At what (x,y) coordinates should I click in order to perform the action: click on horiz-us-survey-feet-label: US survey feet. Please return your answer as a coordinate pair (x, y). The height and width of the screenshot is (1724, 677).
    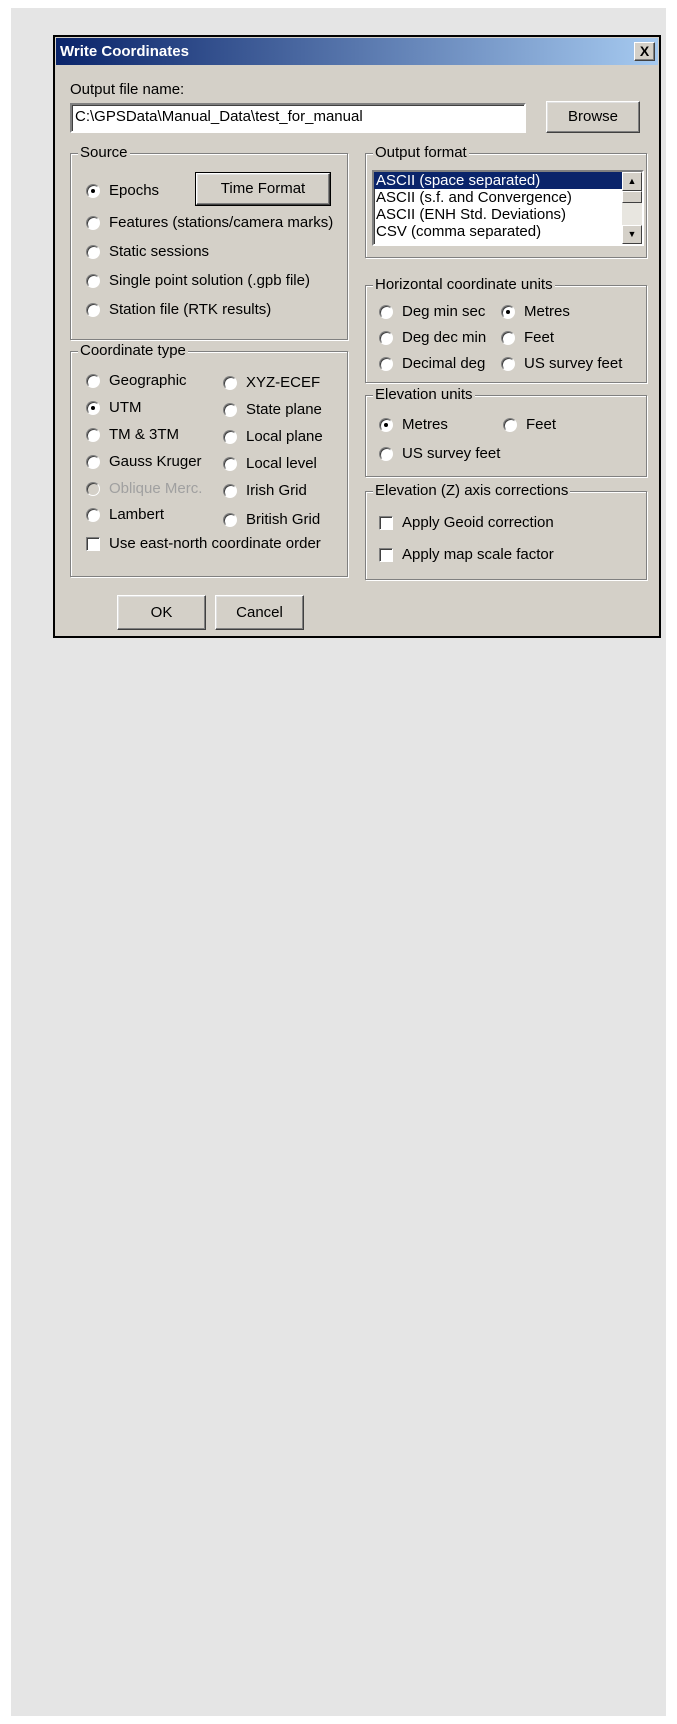
    Looking at the image, I should click on (573, 363).